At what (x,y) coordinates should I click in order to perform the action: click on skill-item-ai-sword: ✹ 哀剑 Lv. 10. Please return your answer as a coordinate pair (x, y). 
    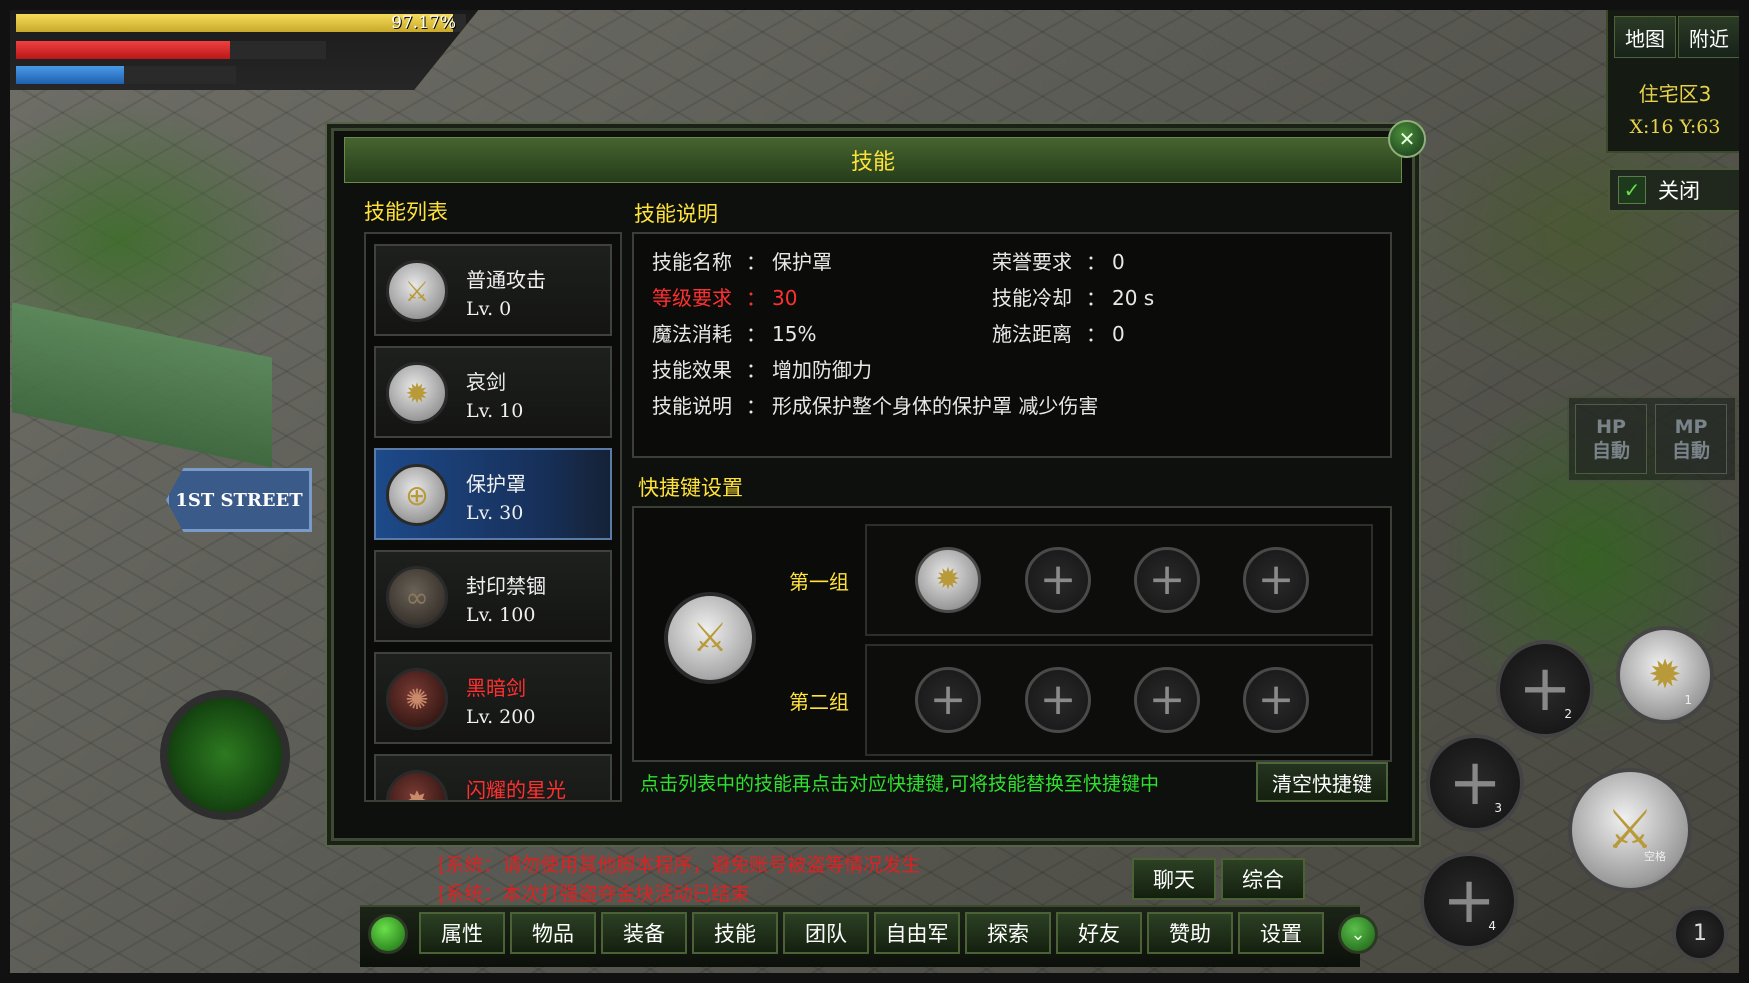
    Looking at the image, I should click on (493, 392).